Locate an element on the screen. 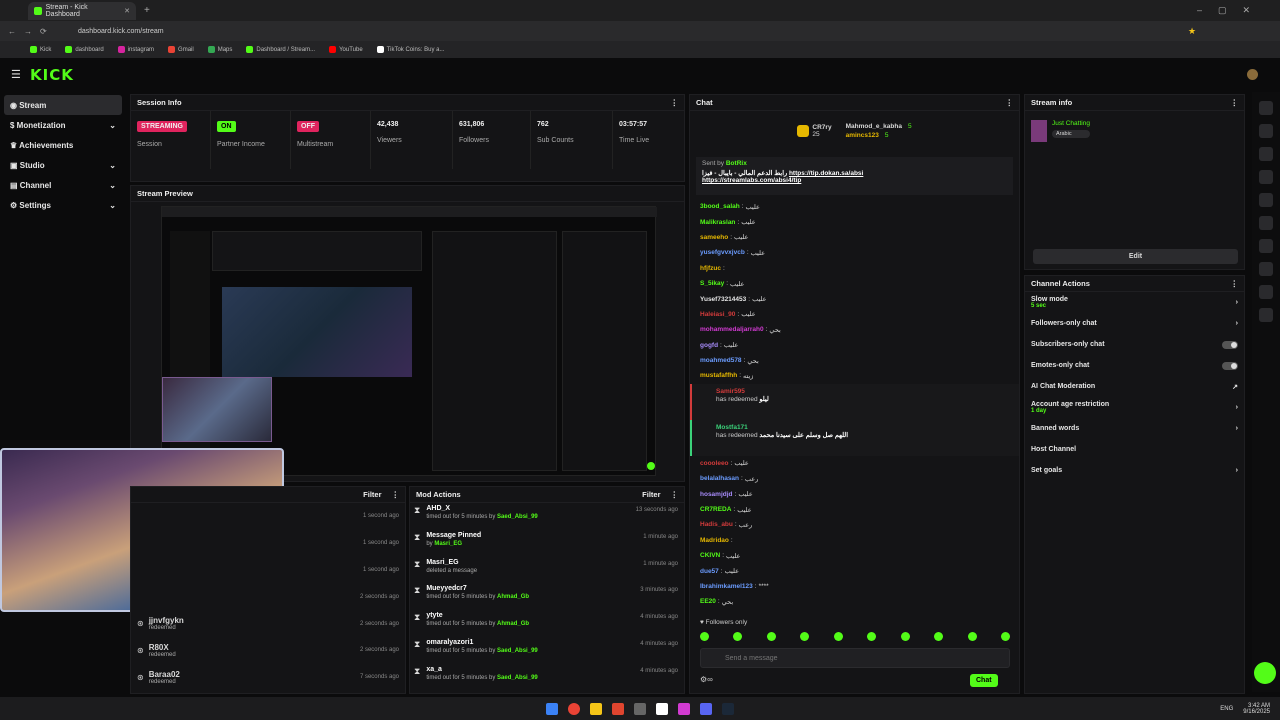 The height and width of the screenshot is (720, 1280). chat-username: gogfd is located at coordinates (709, 345).